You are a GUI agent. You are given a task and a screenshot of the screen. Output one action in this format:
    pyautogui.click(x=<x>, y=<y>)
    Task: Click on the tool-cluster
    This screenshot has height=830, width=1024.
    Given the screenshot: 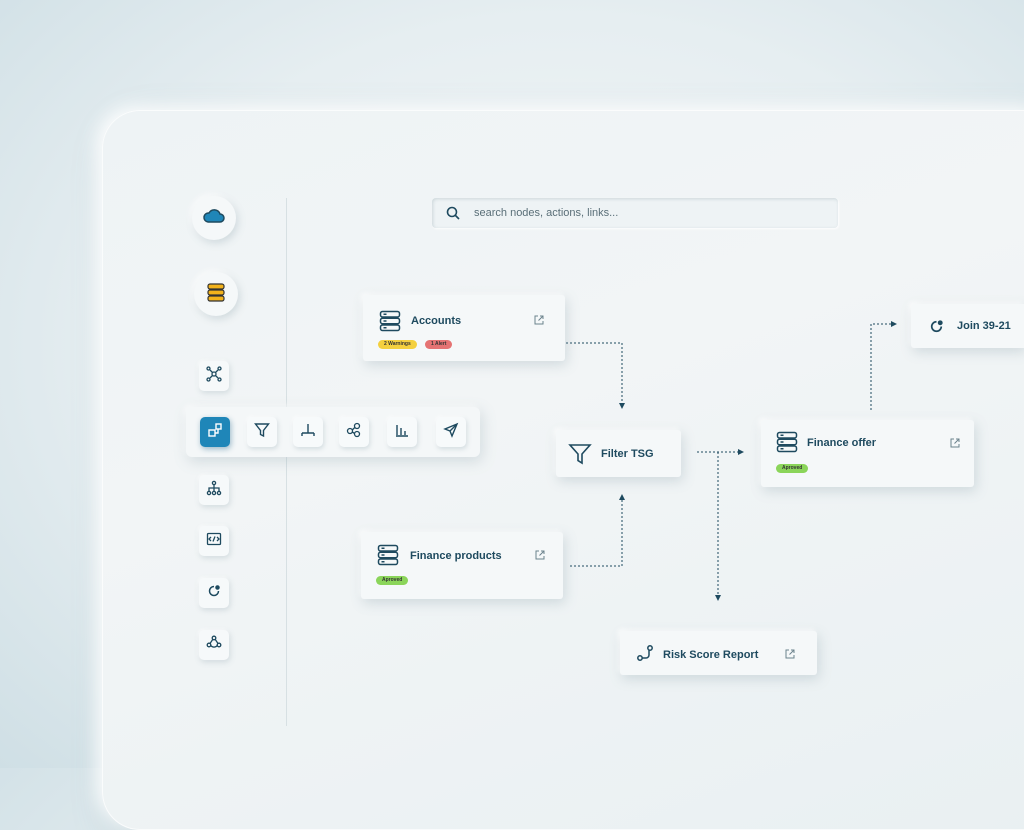 What is the action you would take?
    pyautogui.click(x=354, y=432)
    